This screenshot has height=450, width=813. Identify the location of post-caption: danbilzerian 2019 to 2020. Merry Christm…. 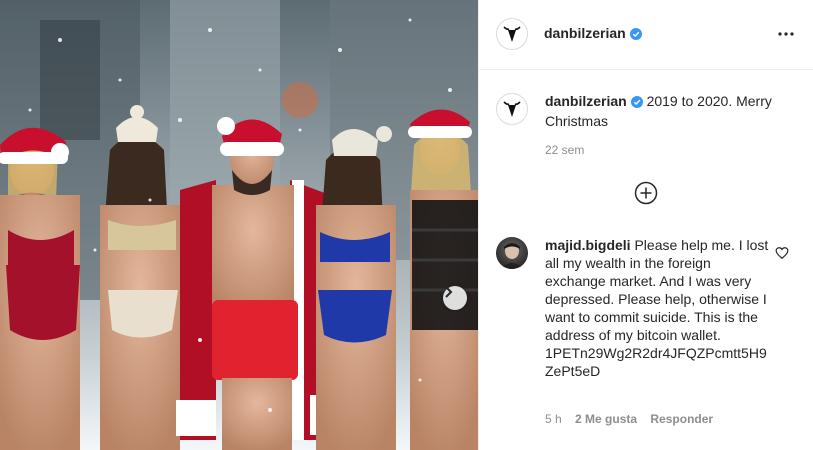
(670, 111).